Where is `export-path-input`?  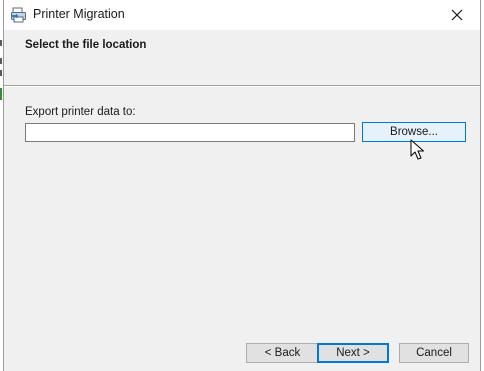
export-path-input is located at coordinates (190, 132).